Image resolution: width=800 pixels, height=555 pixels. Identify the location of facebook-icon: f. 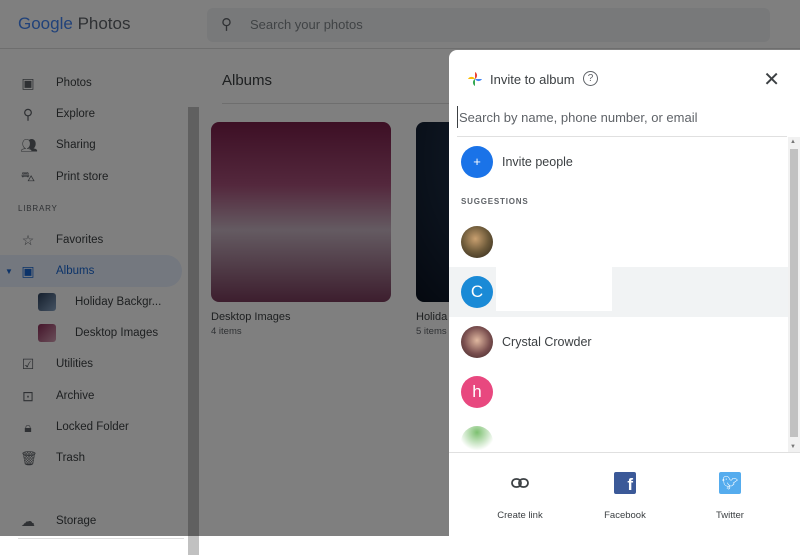
(625, 483).